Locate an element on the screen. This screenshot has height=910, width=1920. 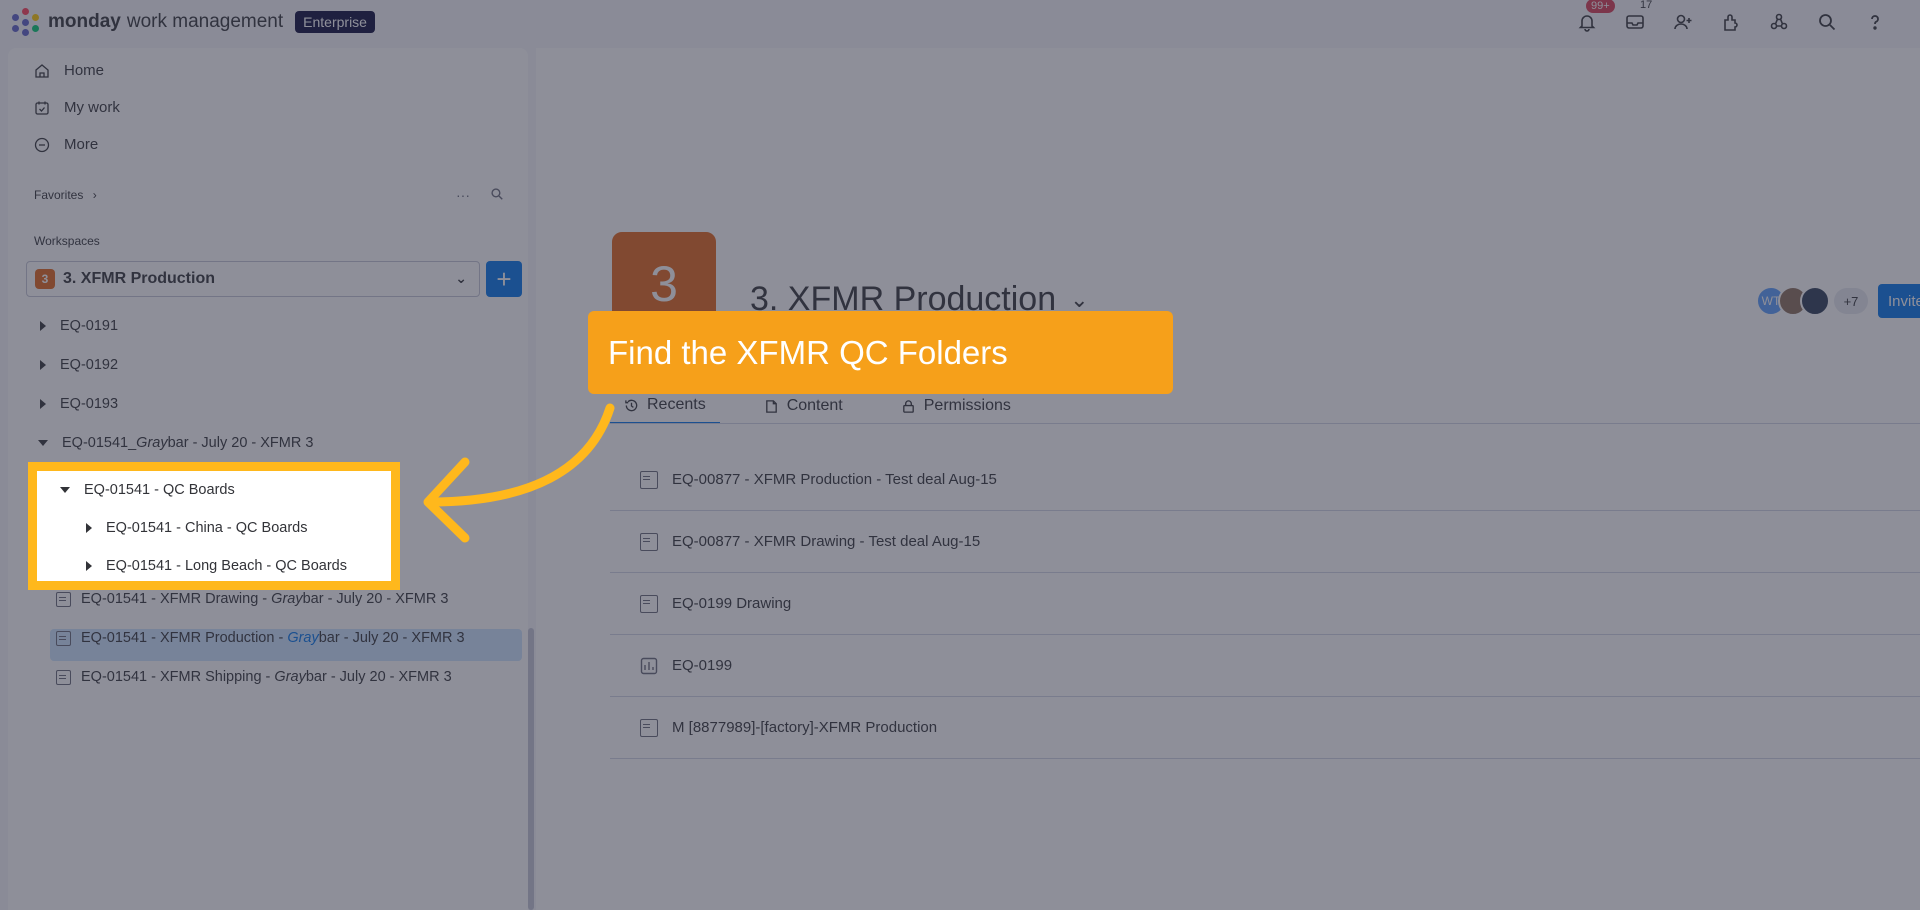
folder-eq-01541: EQ-01541_Graybar - July 20 - XFMR 3 is located at coordinates (175, 443).